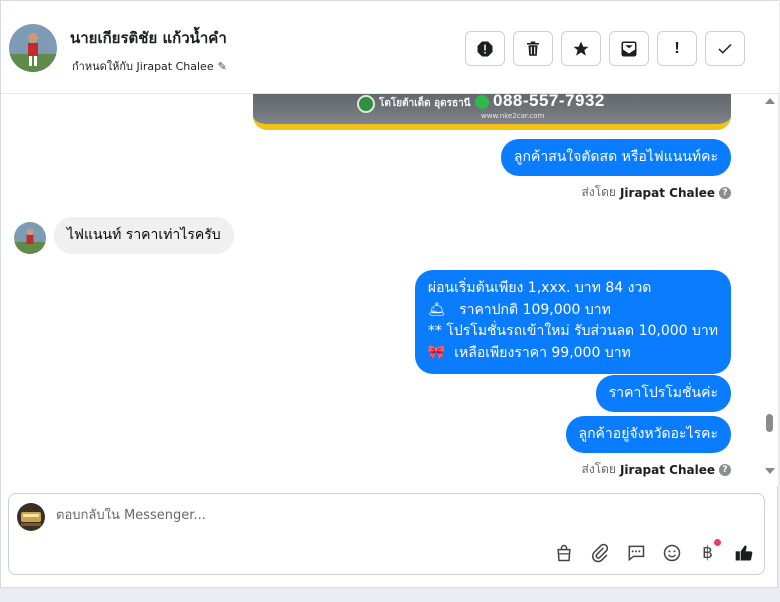  I want to click on mark-done-button, so click(725, 48).